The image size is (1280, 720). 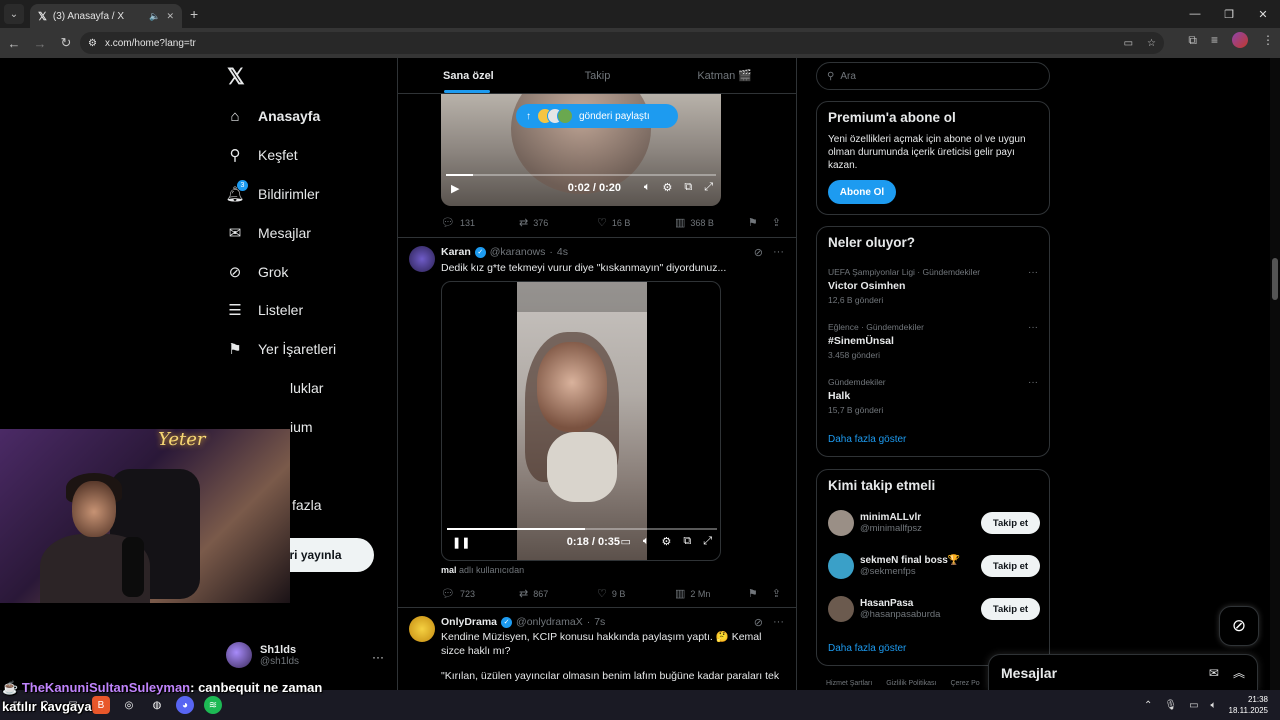 I want to click on tray-overflow-icon: ⌃, so click(x=1148, y=705).